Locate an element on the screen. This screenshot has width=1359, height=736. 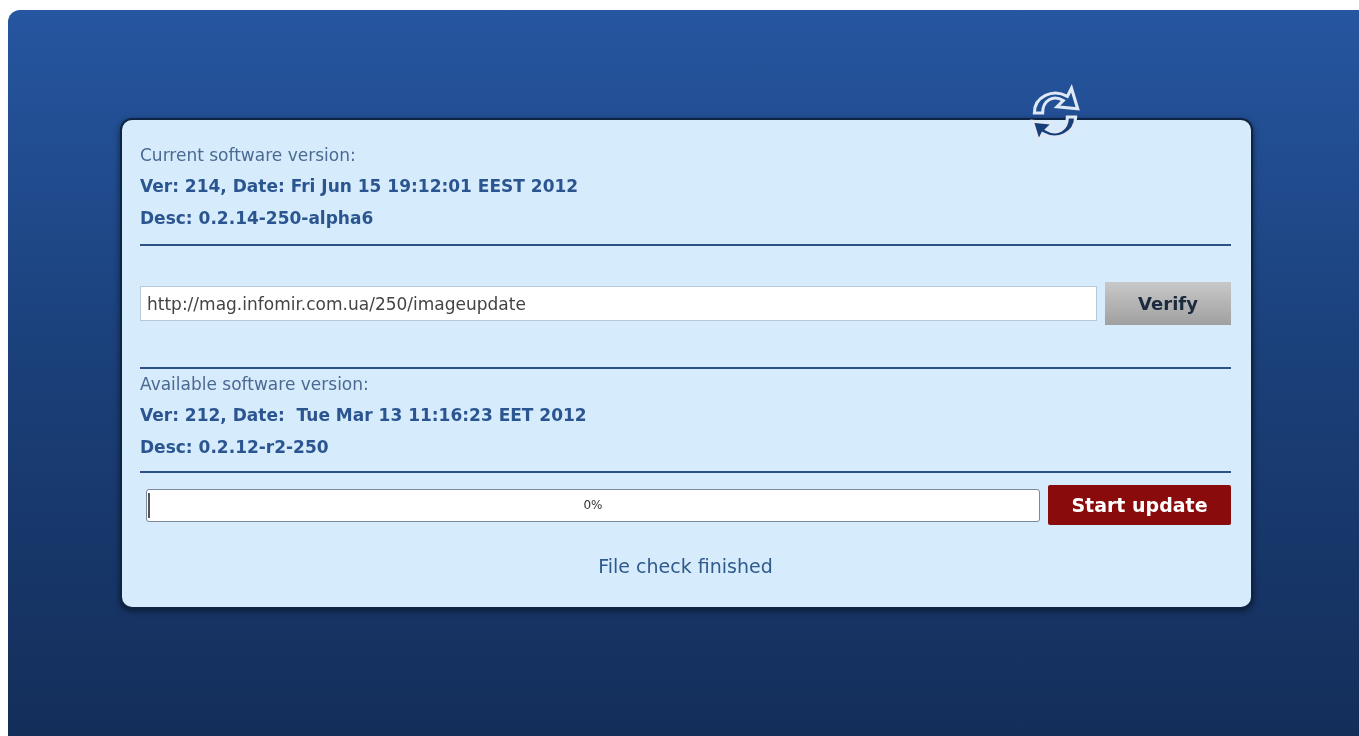
start-update-button: Start update is located at coordinates (1139, 505).